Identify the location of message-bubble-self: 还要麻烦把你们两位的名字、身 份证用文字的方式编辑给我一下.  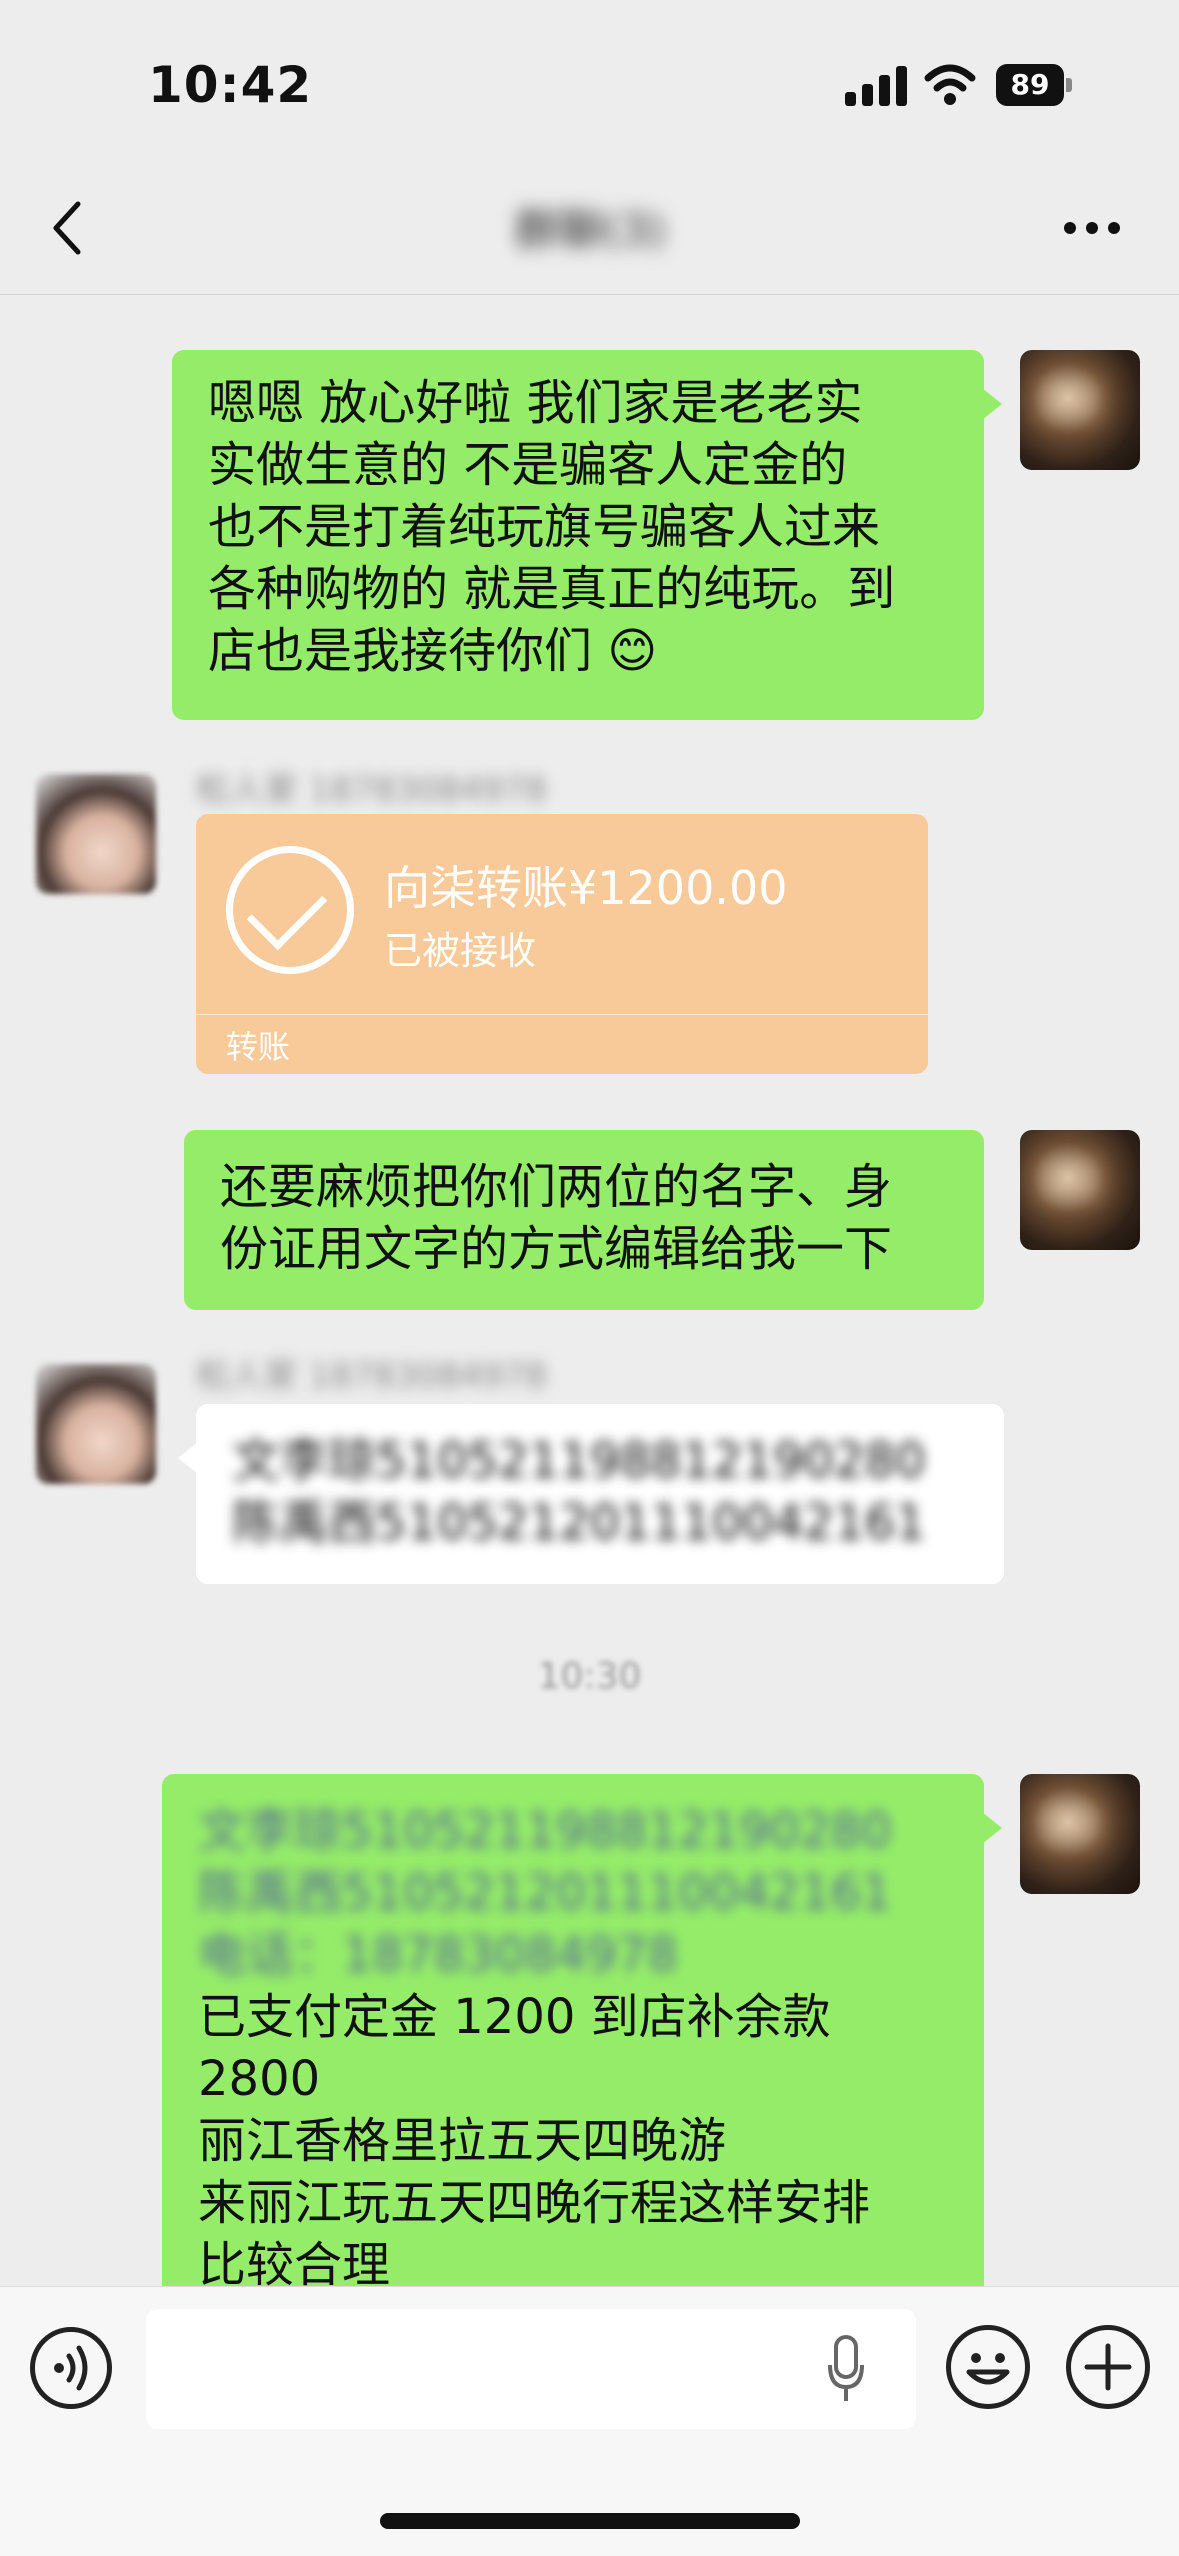
(584, 1220).